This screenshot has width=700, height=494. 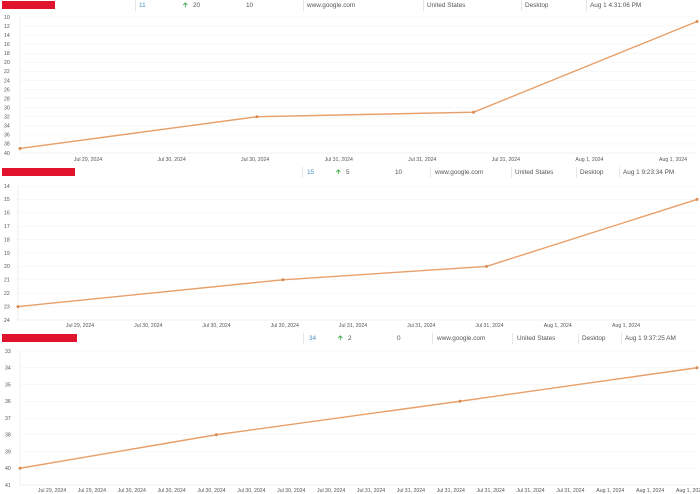 What do you see at coordinates (7, 99) in the screenshot?
I see `y-tick-label: 28` at bounding box center [7, 99].